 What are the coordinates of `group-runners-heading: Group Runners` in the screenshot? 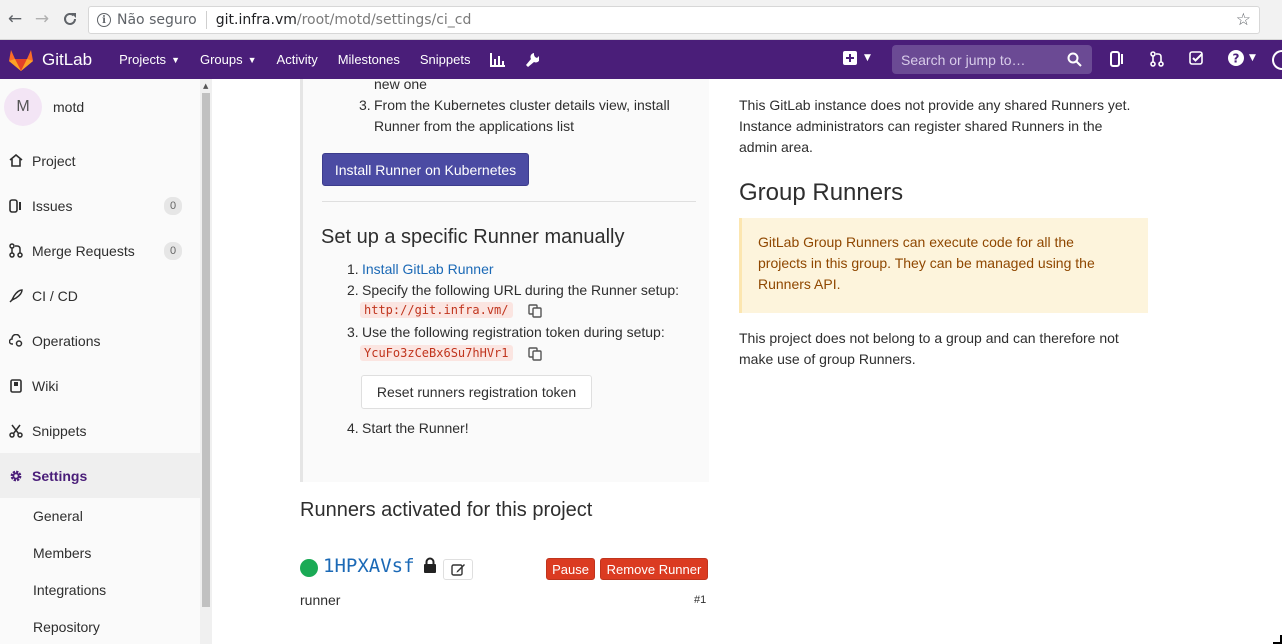 It's located at (821, 192).